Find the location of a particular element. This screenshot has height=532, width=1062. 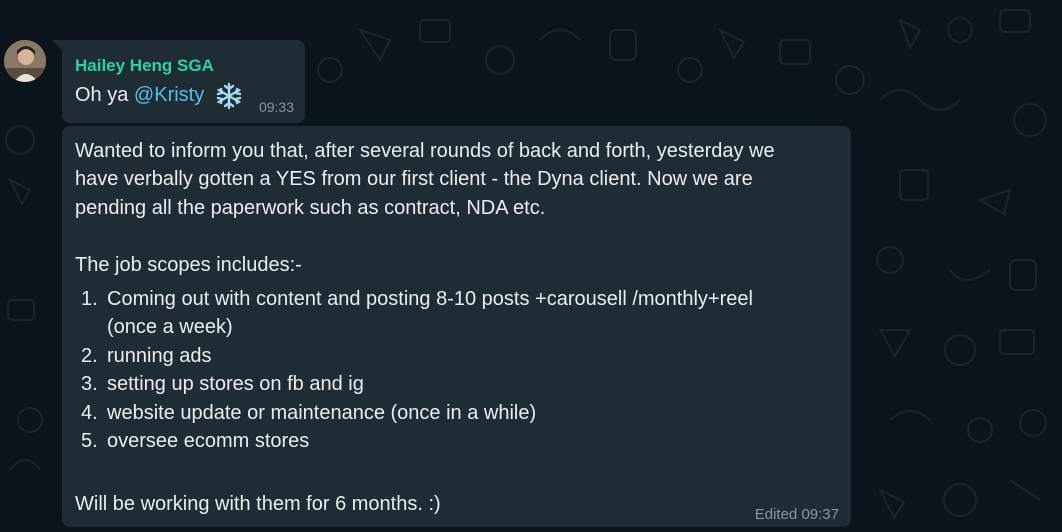

list-item: oversee ecomm stores is located at coordinates (208, 441).